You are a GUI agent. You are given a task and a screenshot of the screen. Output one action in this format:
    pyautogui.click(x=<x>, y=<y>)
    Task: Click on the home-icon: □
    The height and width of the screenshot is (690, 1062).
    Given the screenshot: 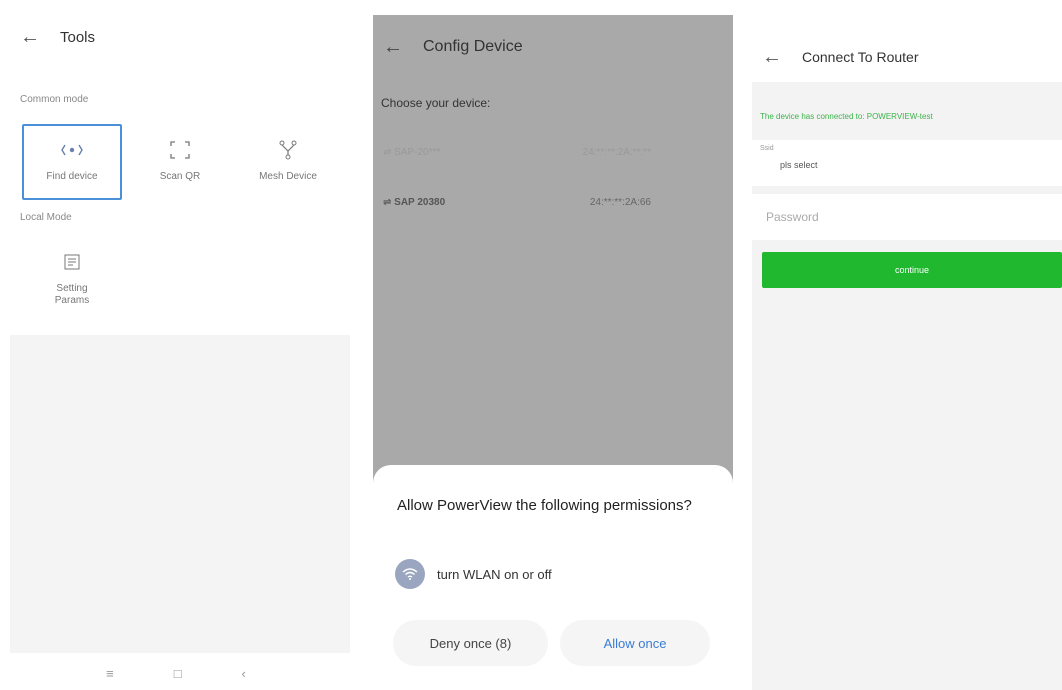 What is the action you would take?
    pyautogui.click(x=178, y=673)
    